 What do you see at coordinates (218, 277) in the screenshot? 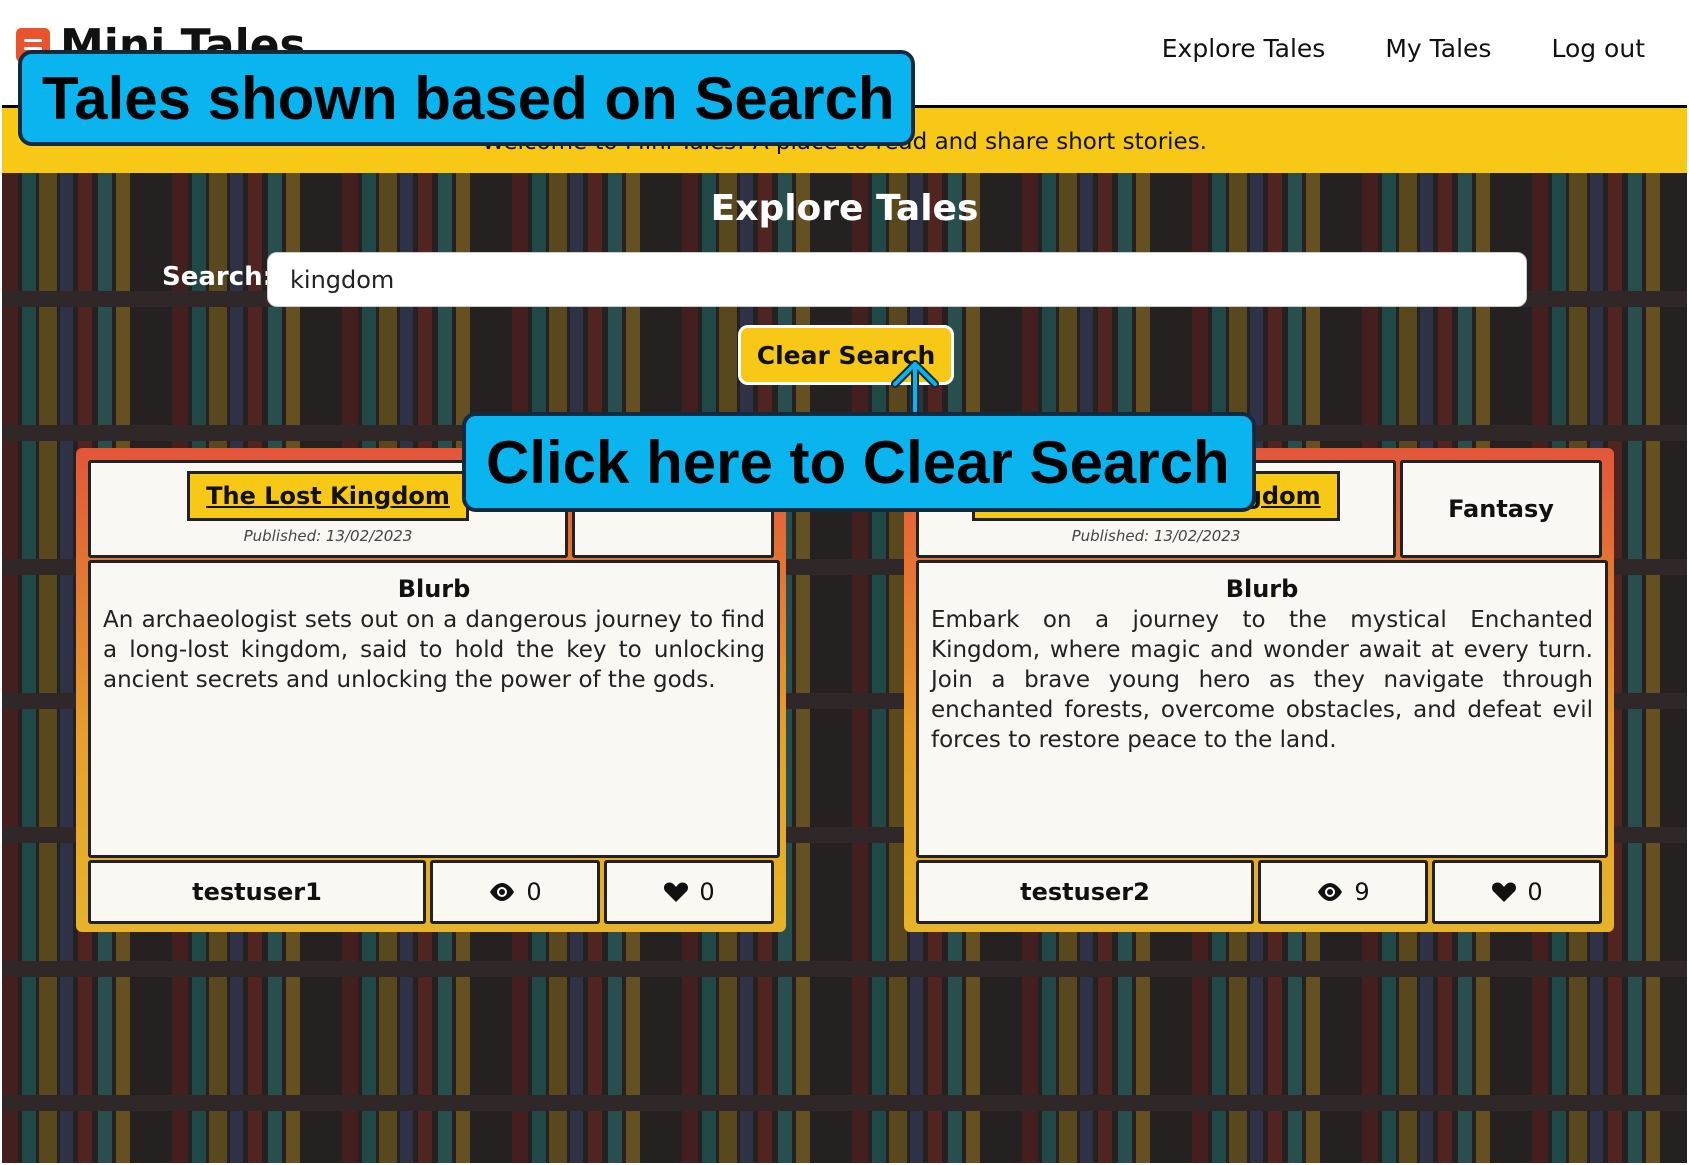
I see `search-label: Search:` at bounding box center [218, 277].